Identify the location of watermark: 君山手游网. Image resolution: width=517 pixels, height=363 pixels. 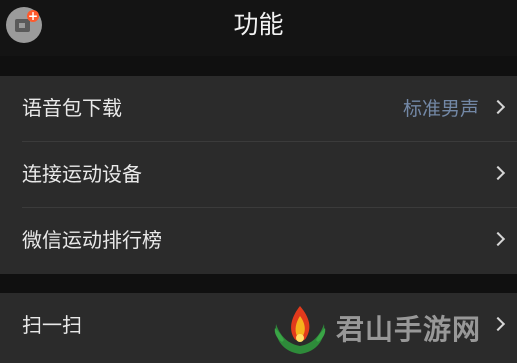
(392, 330).